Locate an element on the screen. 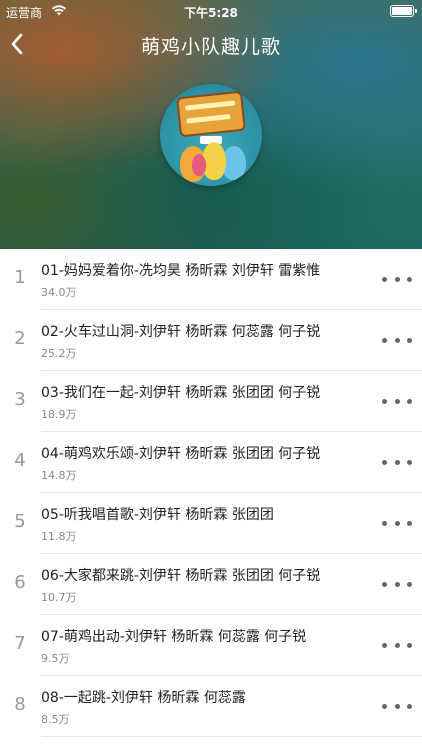  song-row: 2 02-火车过山洞-刘伊轩 杨昕霖 何蕊露 何子锐 25.2万 is located at coordinates (211, 340).